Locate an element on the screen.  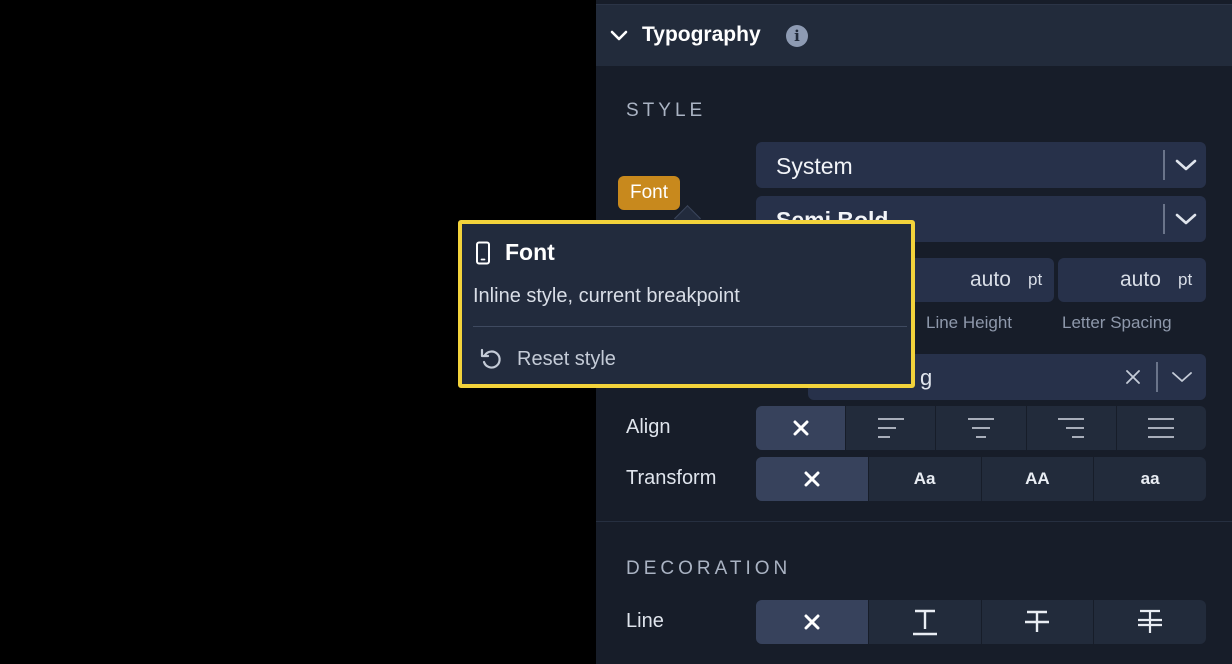
align-segmented-control is located at coordinates (981, 428).